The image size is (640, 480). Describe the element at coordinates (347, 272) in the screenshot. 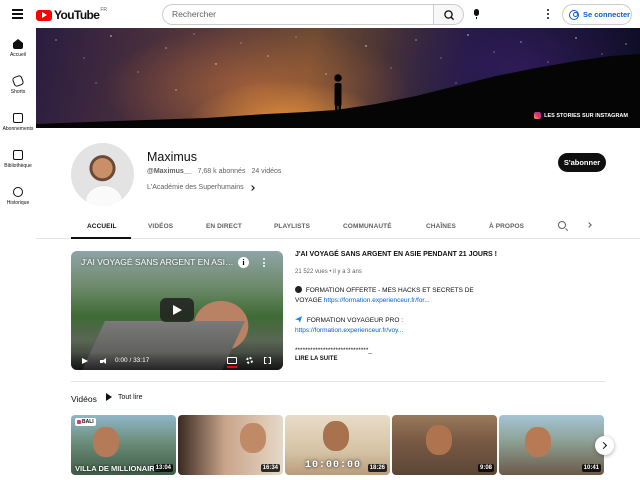

I see `upload-age: il y a 3 ans` at that location.